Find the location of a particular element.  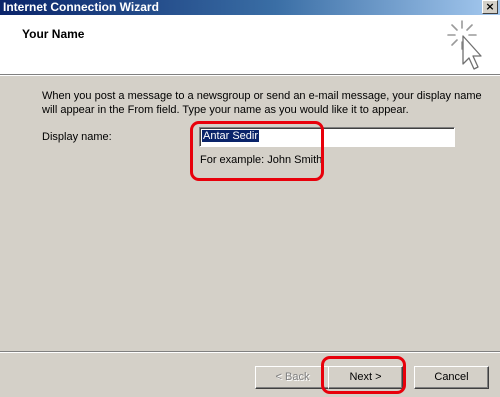

title-bar: Internet Connection Wizard × is located at coordinates (250, 7).